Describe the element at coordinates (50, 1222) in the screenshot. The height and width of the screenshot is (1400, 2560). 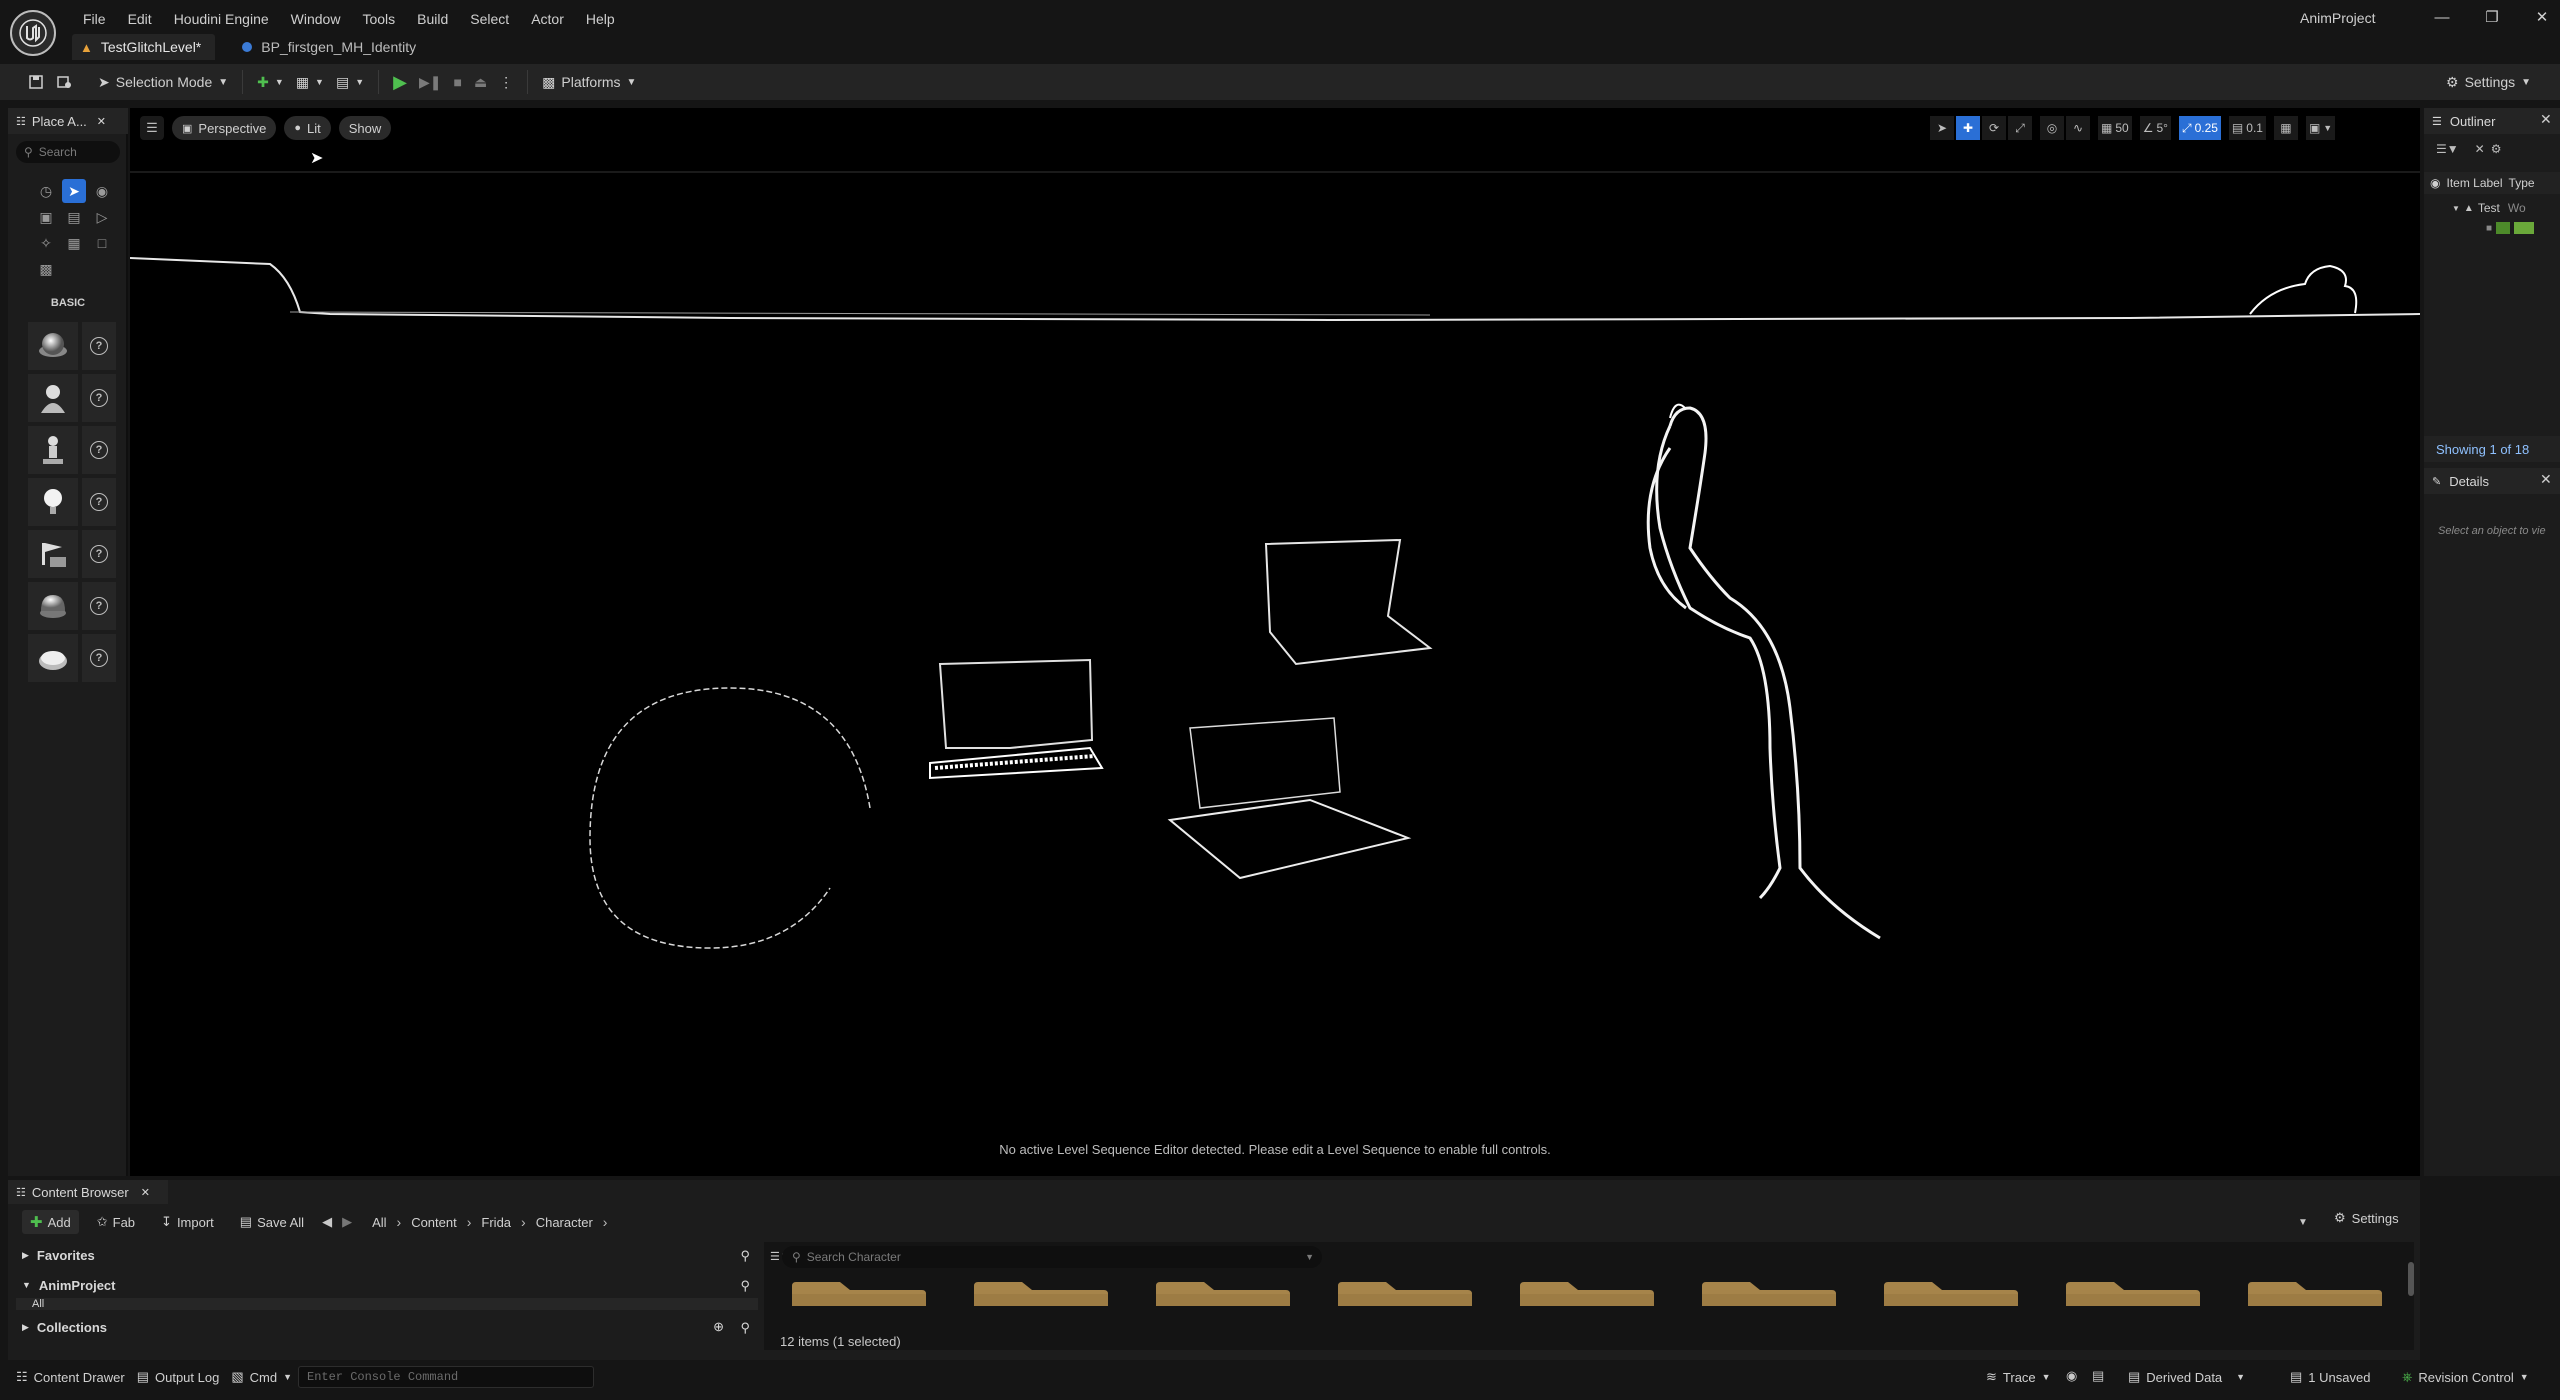
I see `add-button: ✚ Add` at that location.